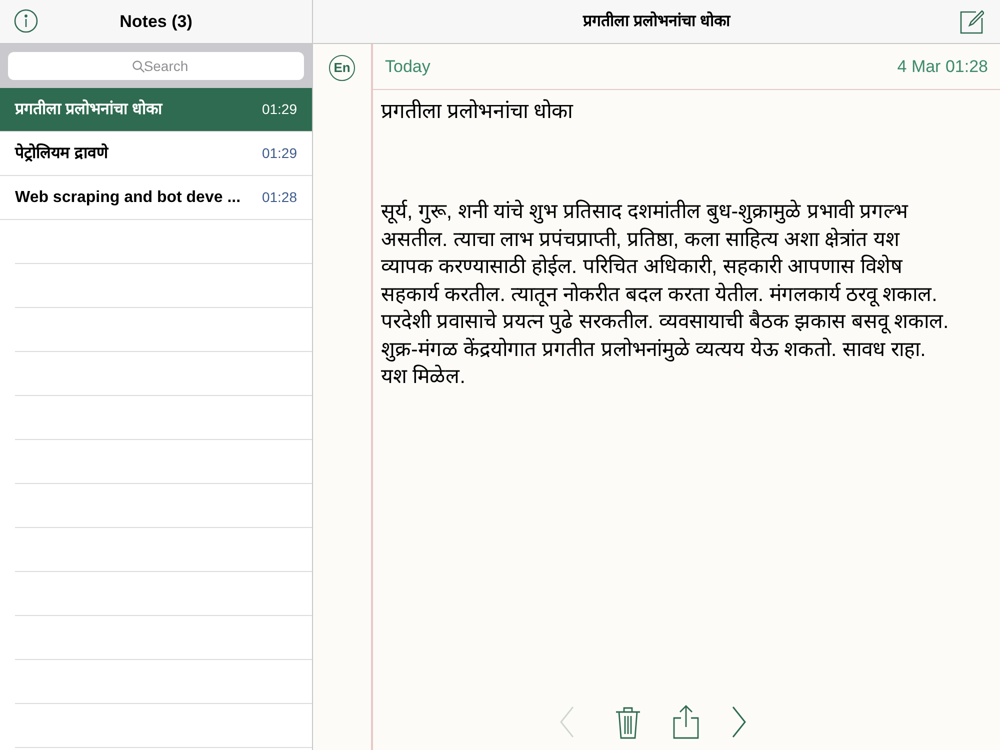 The height and width of the screenshot is (750, 1000). What do you see at coordinates (407, 67) in the screenshot?
I see `day-label: Today` at bounding box center [407, 67].